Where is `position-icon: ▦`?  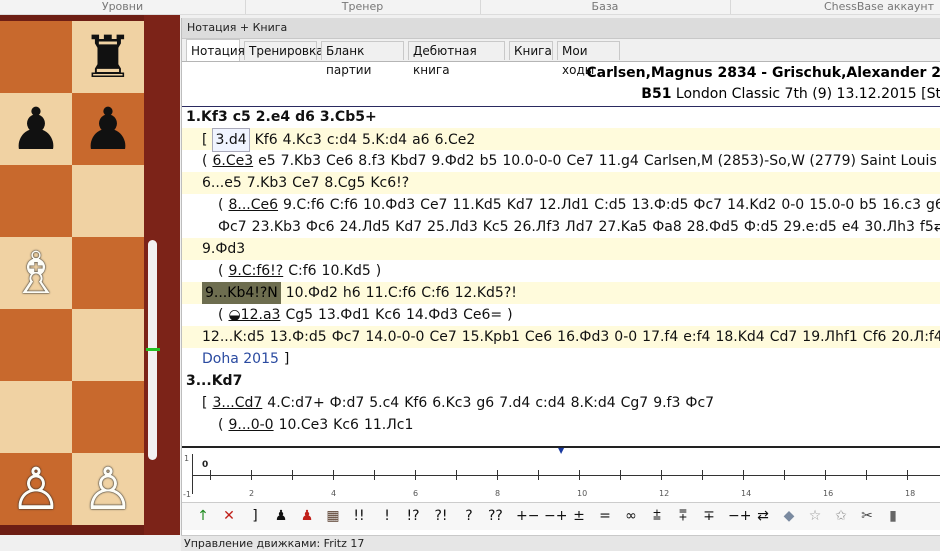 position-icon: ▦ is located at coordinates (333, 516).